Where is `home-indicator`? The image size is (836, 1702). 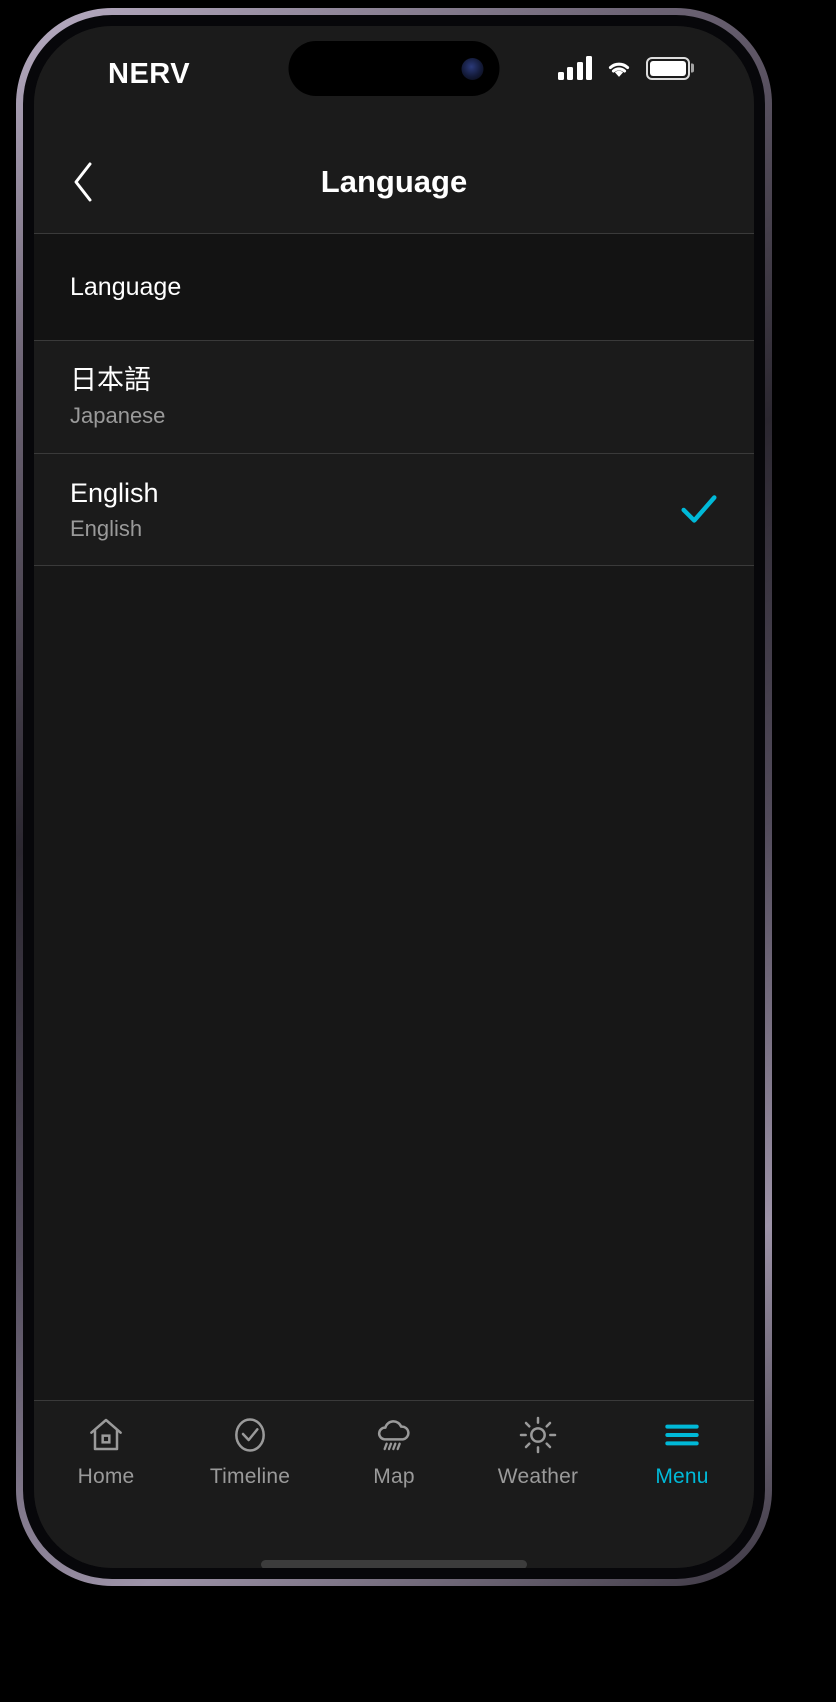
home-indicator is located at coordinates (394, 1563).